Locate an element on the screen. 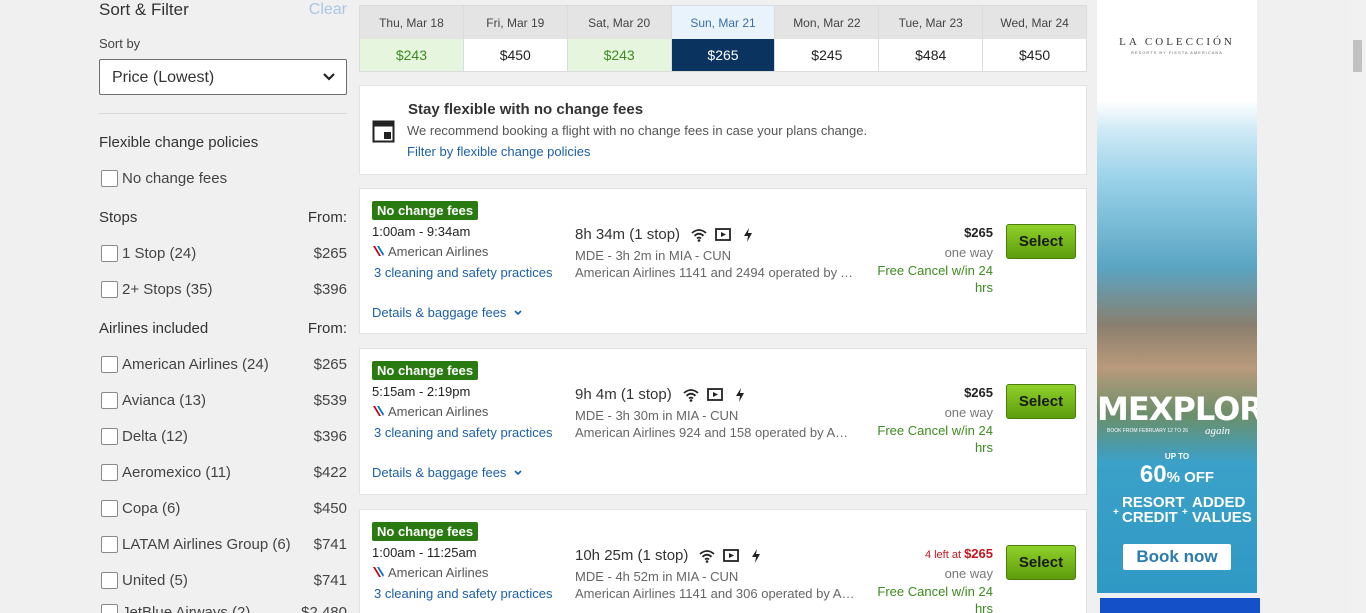 This screenshot has width=1366, height=613. date-option: Mon, Mar 22 $245 is located at coordinates (827, 38).